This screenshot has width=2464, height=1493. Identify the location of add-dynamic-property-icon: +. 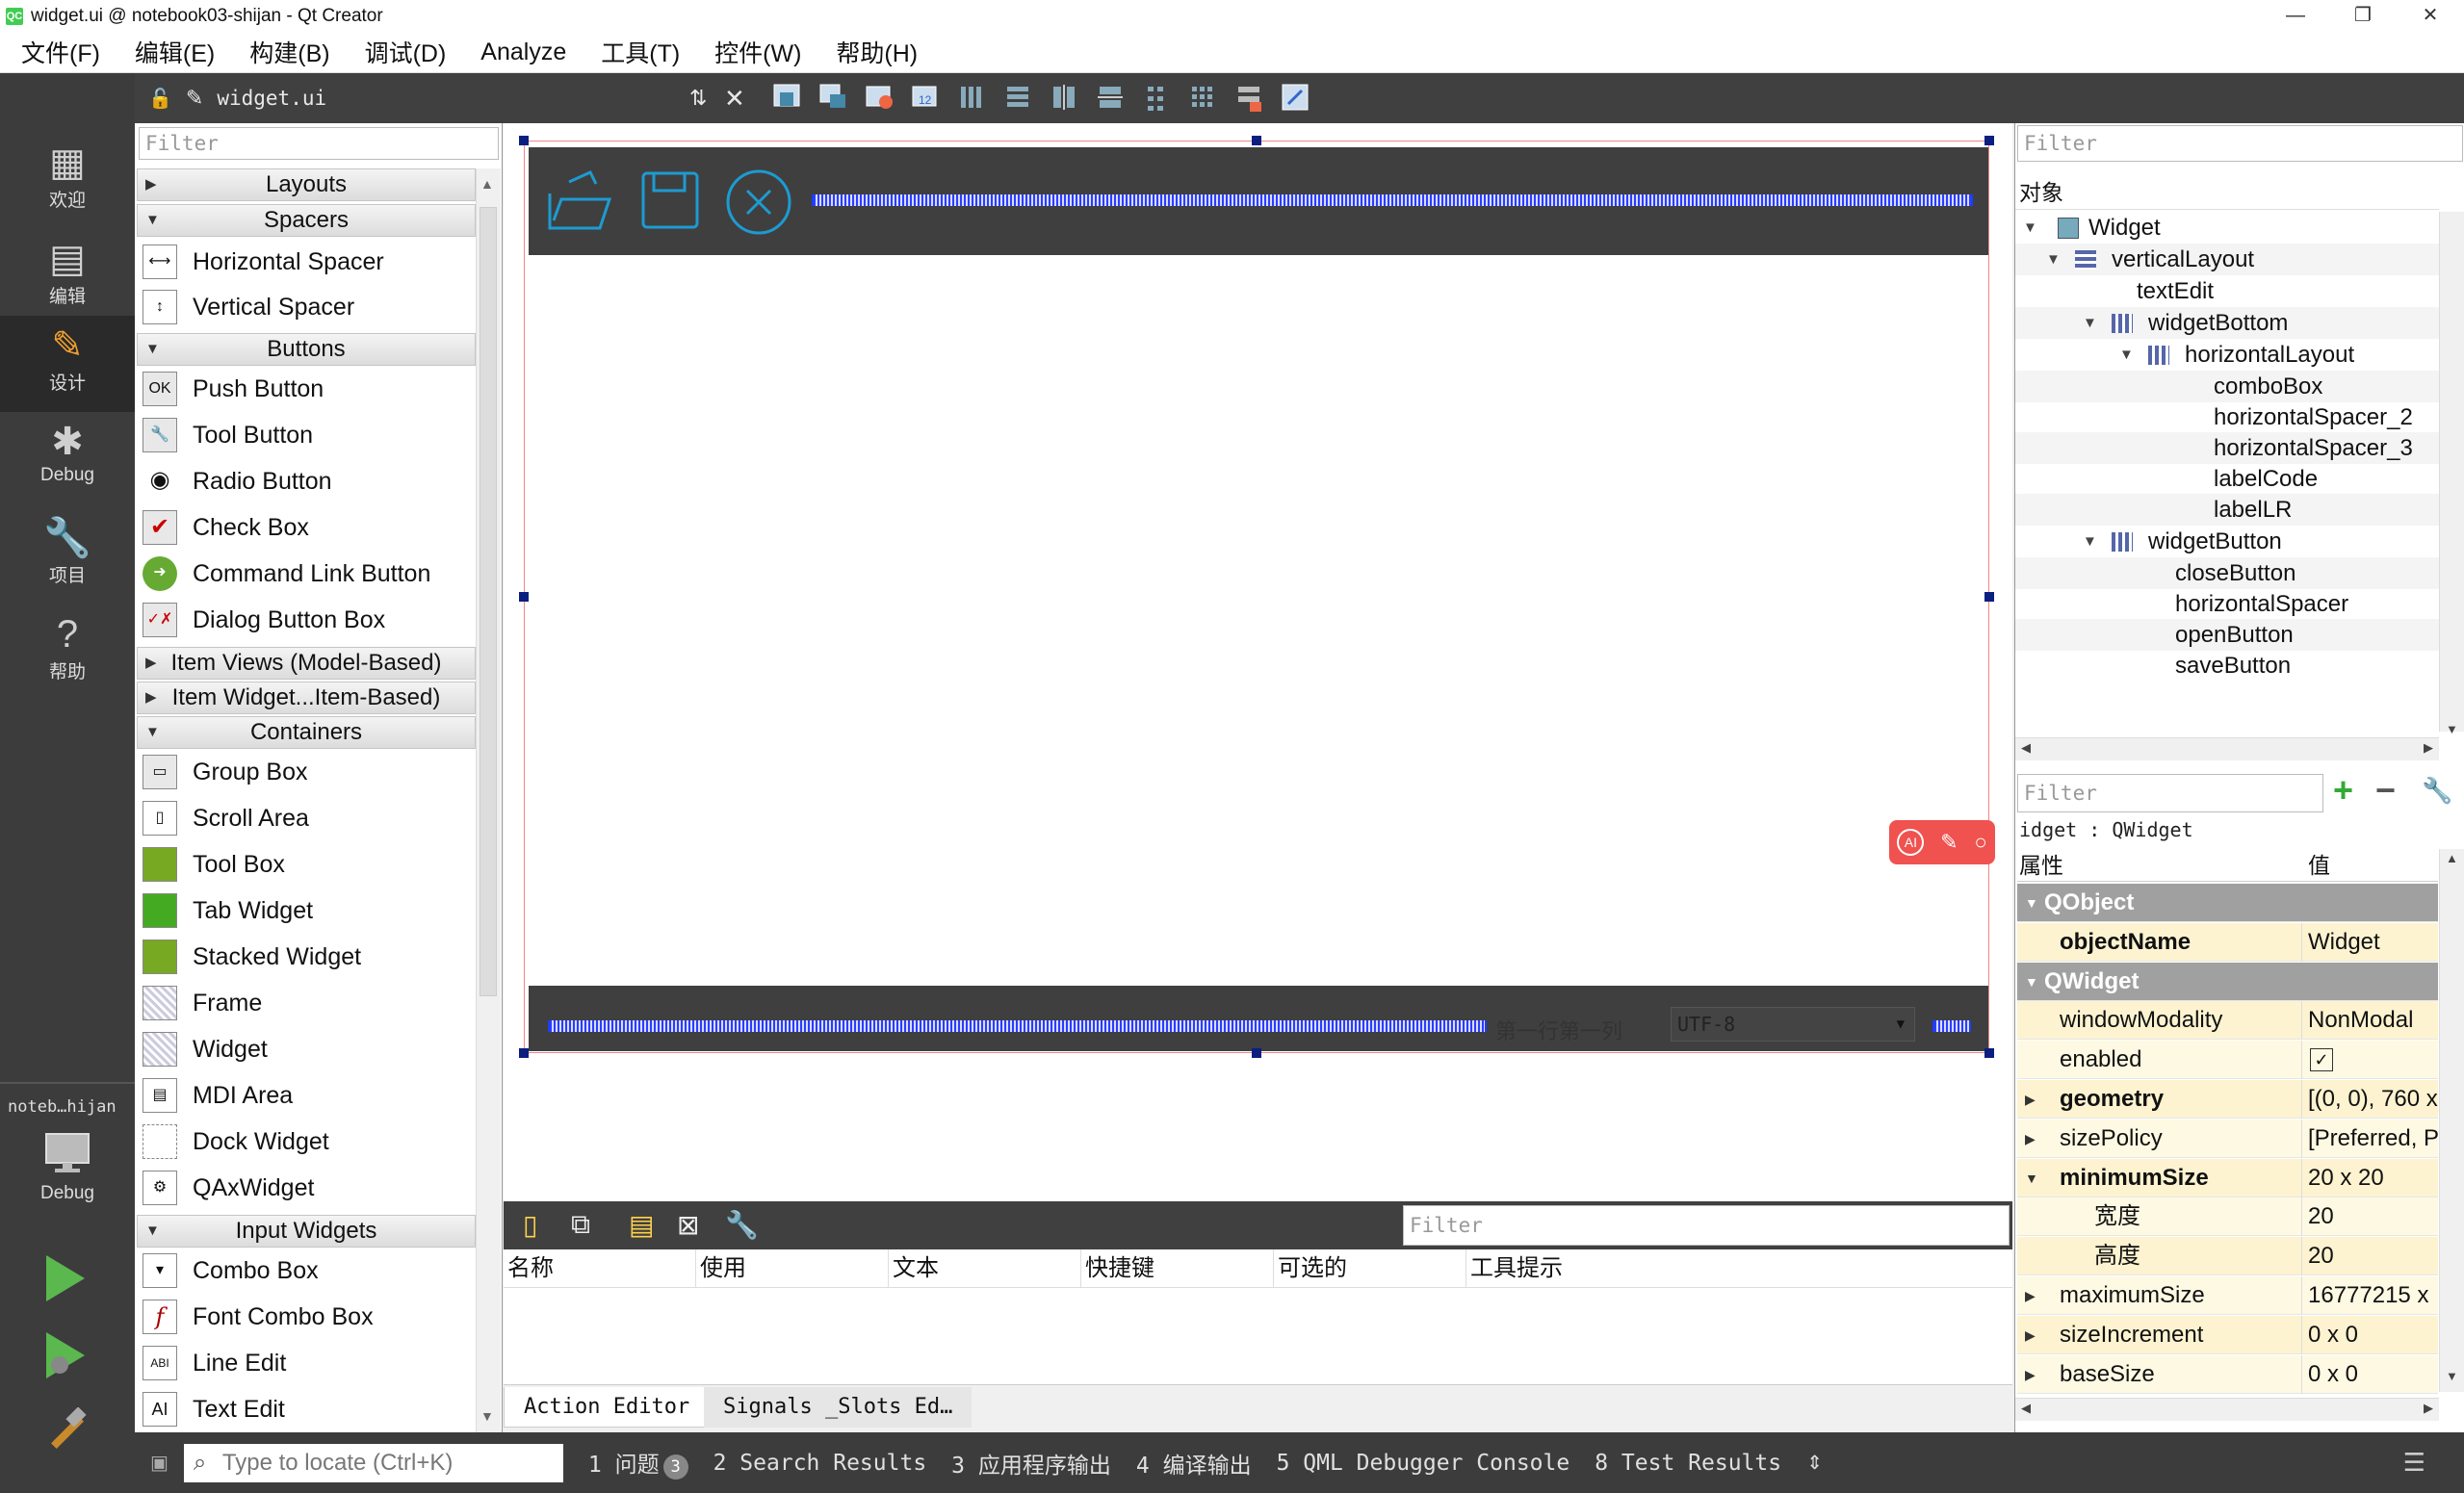
(2343, 790).